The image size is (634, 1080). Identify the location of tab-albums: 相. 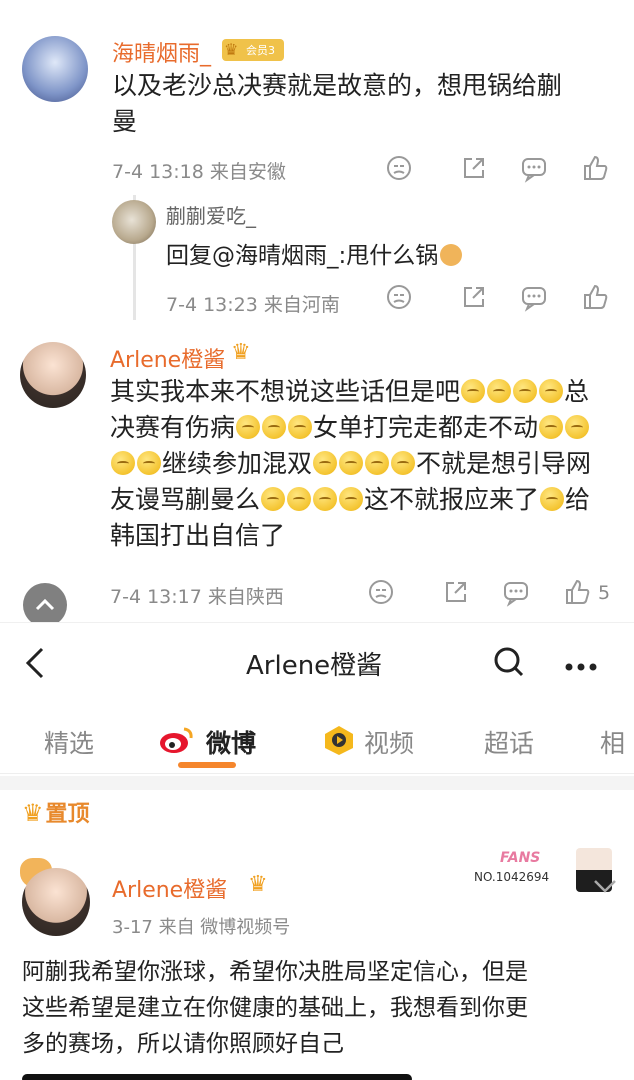
(612, 742).